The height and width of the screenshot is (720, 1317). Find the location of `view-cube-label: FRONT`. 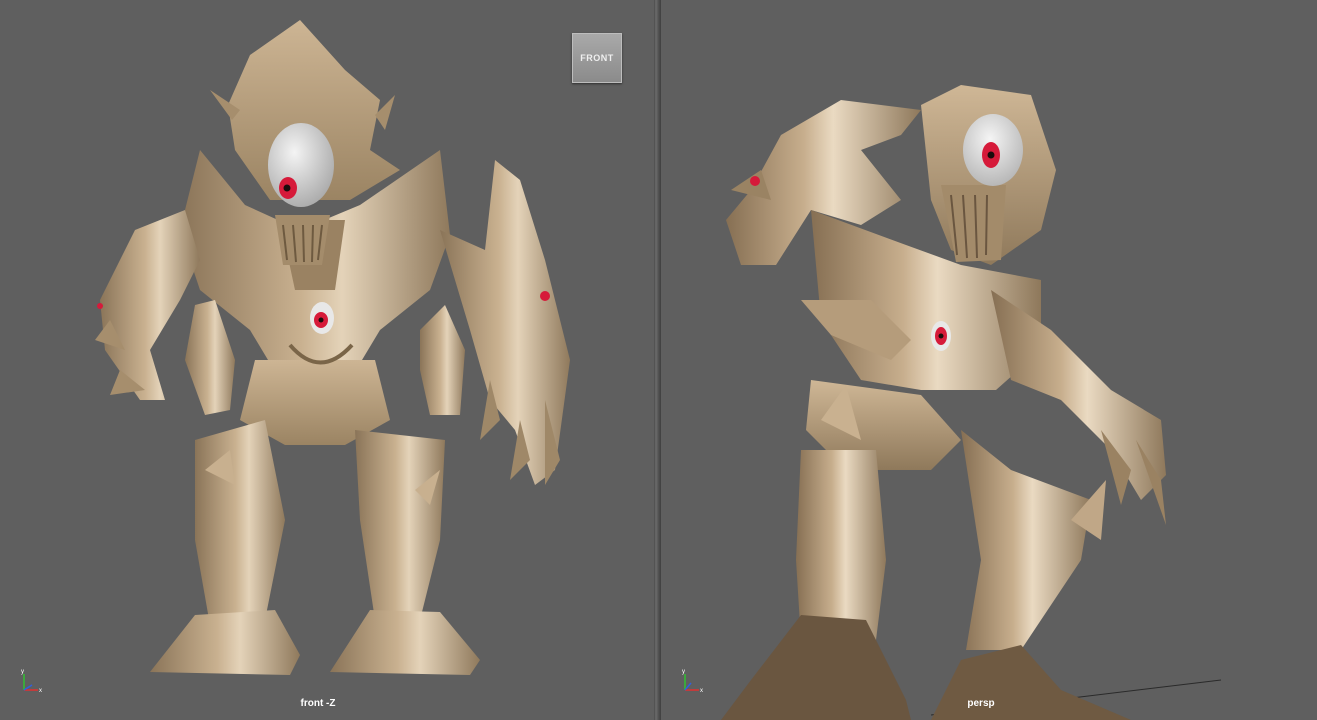

view-cube-label: FRONT is located at coordinates (597, 58).